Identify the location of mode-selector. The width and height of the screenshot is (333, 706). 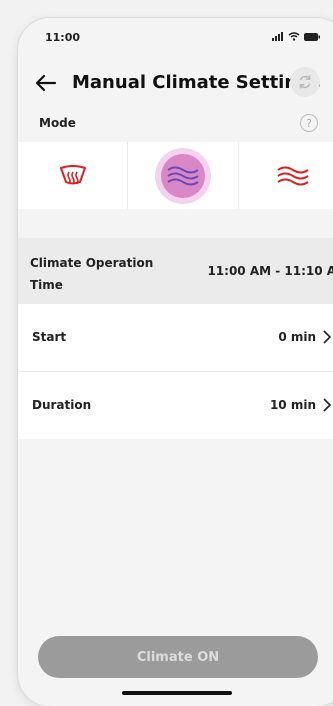
(175, 175).